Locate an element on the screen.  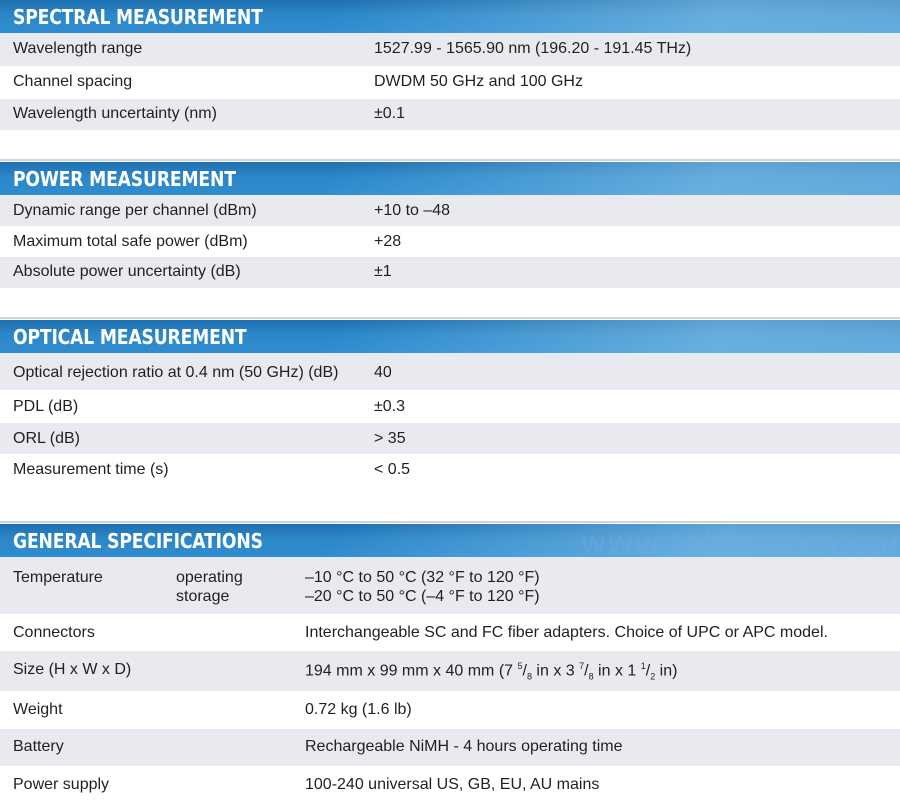
spec-value: 100-240 universal US, GB, EU, AU mains is located at coordinates (452, 784).